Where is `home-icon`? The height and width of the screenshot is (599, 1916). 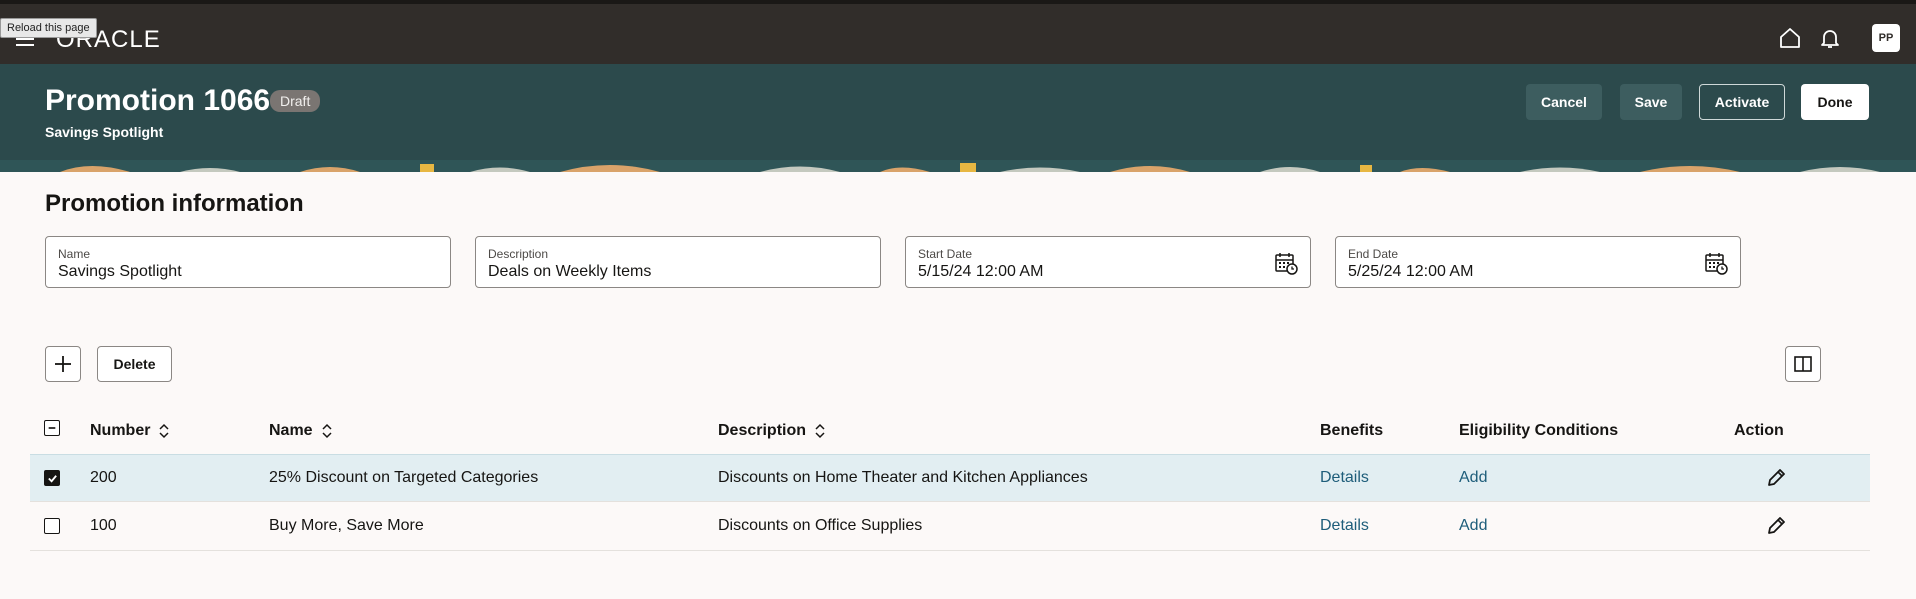
home-icon is located at coordinates (1790, 38).